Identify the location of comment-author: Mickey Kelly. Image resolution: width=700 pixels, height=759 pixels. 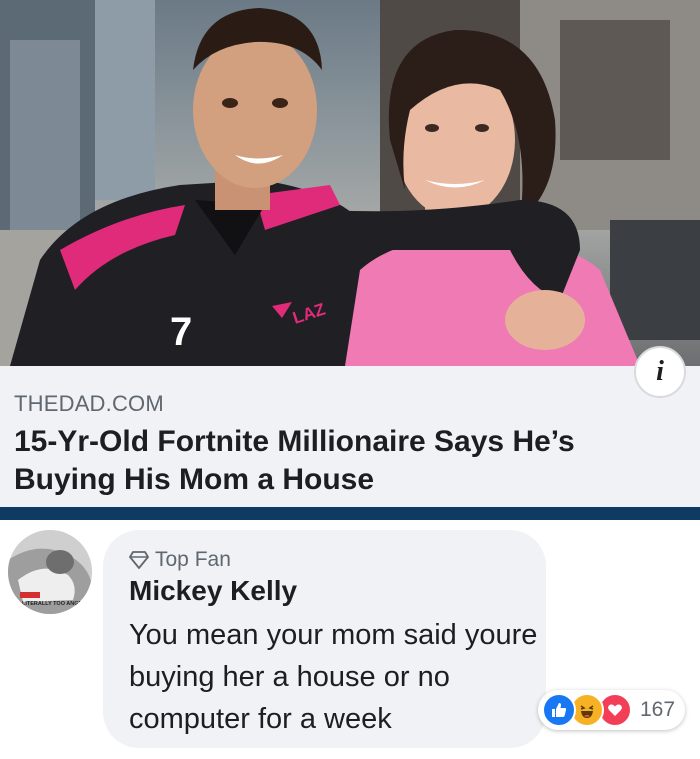
(213, 591).